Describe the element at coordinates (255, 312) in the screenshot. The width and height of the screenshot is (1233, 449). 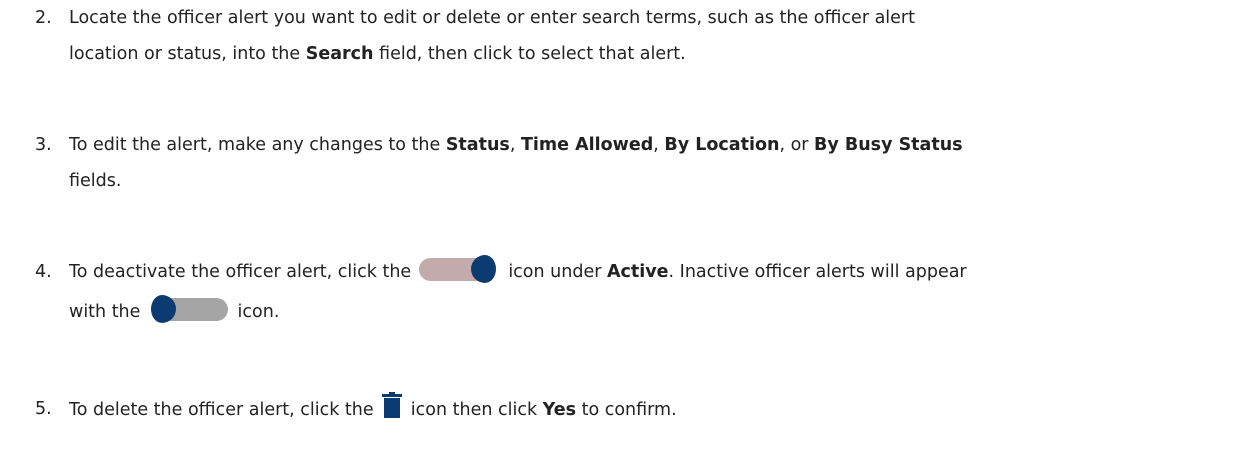
I see `step-text: icon.` at that location.